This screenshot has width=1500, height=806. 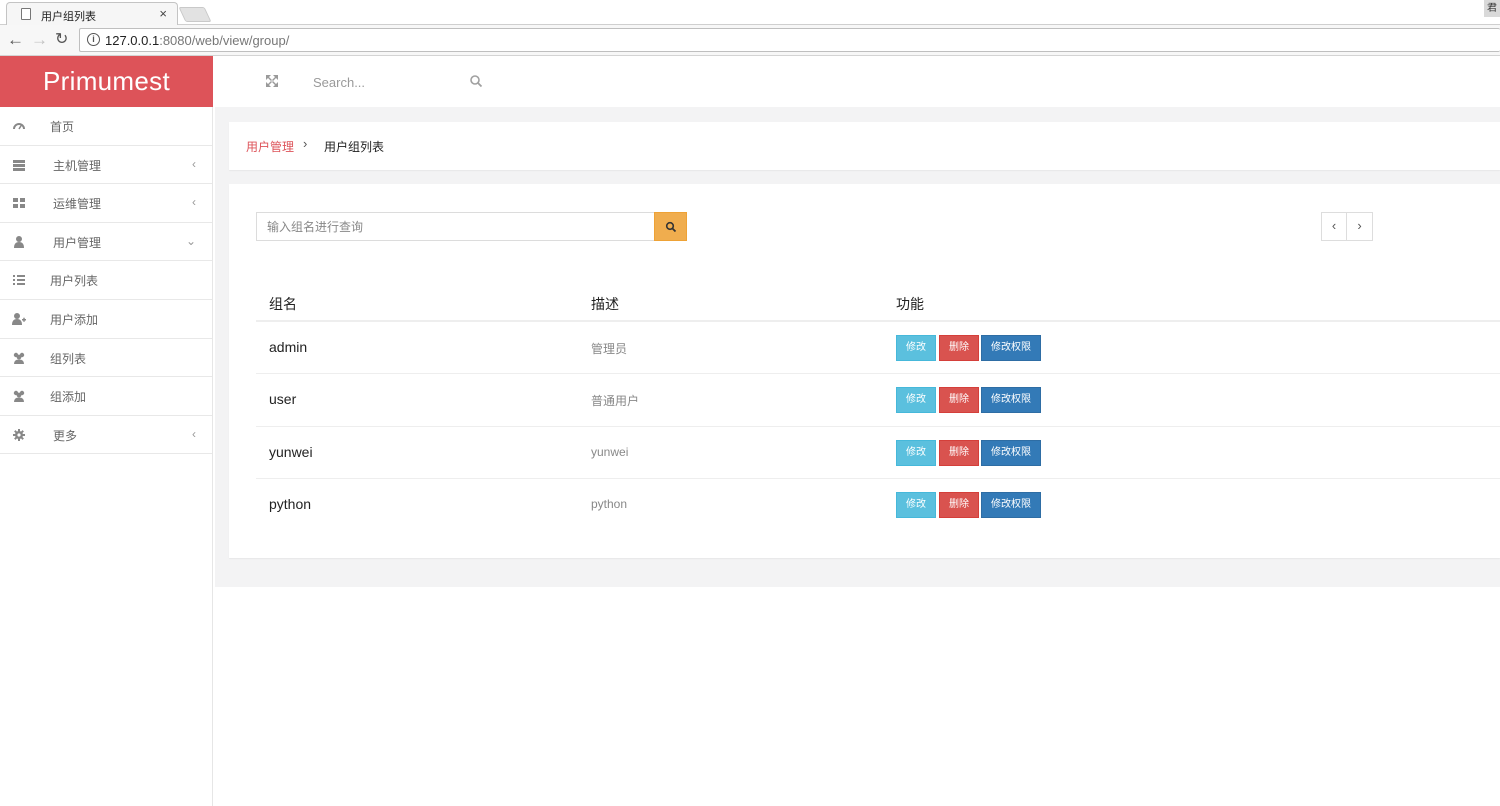 What do you see at coordinates (1492, 8) in the screenshot?
I see `profile-corner-label: 君` at bounding box center [1492, 8].